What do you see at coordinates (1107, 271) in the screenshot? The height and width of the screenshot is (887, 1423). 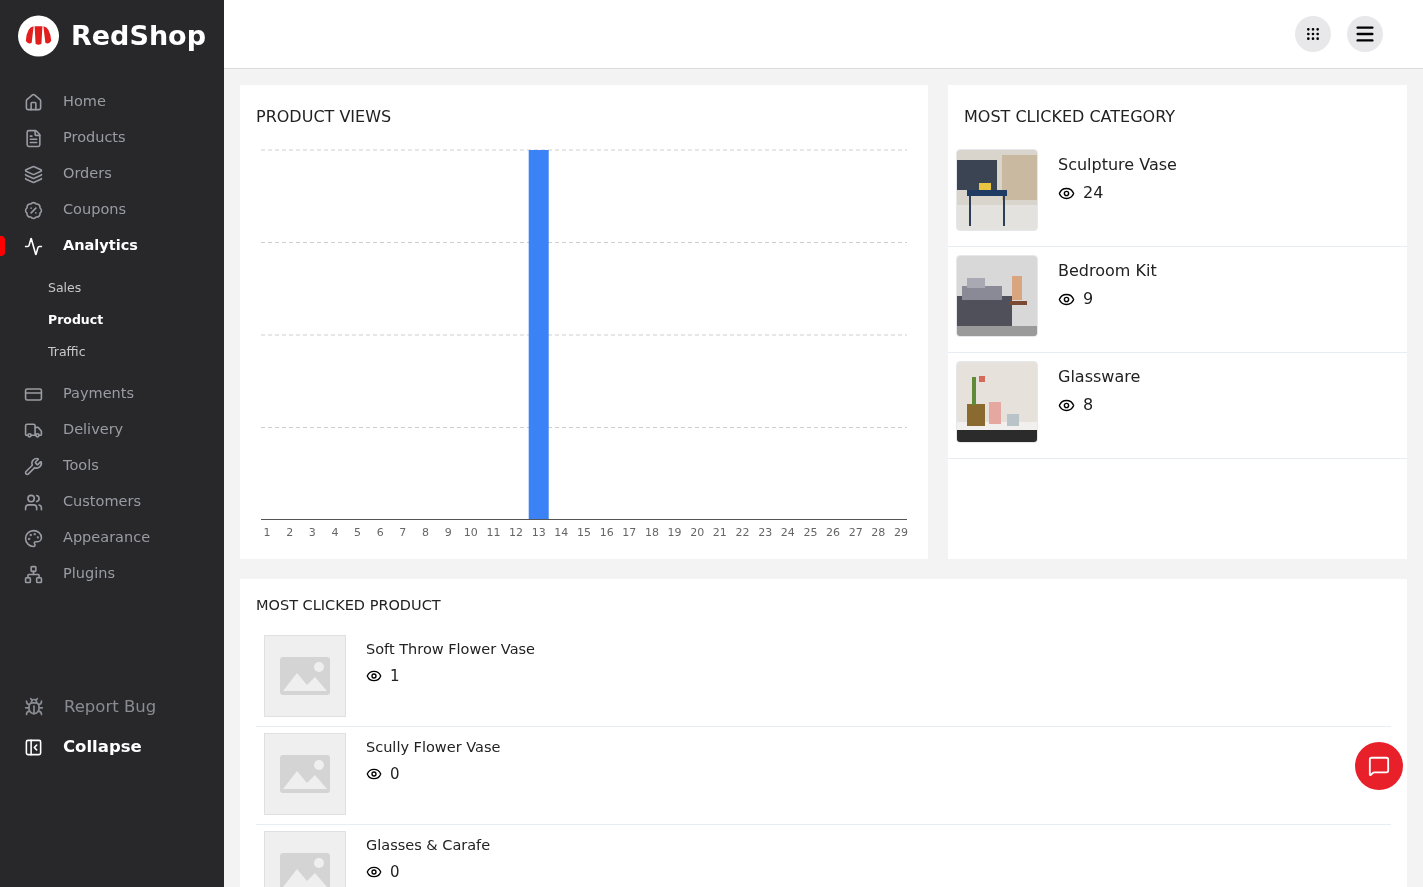 I see `category-name: Bedroom Kit` at bounding box center [1107, 271].